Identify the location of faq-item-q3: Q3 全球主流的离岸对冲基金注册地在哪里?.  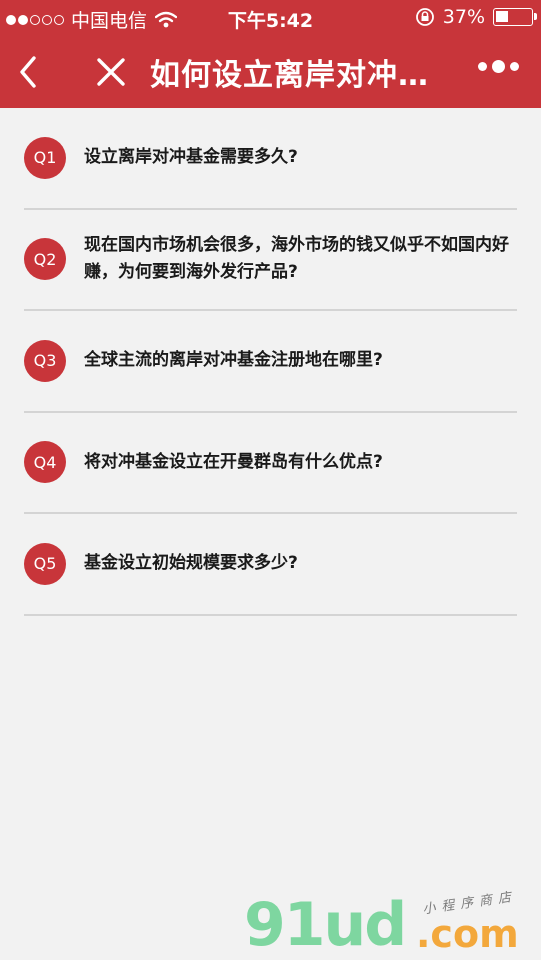
(270, 362).